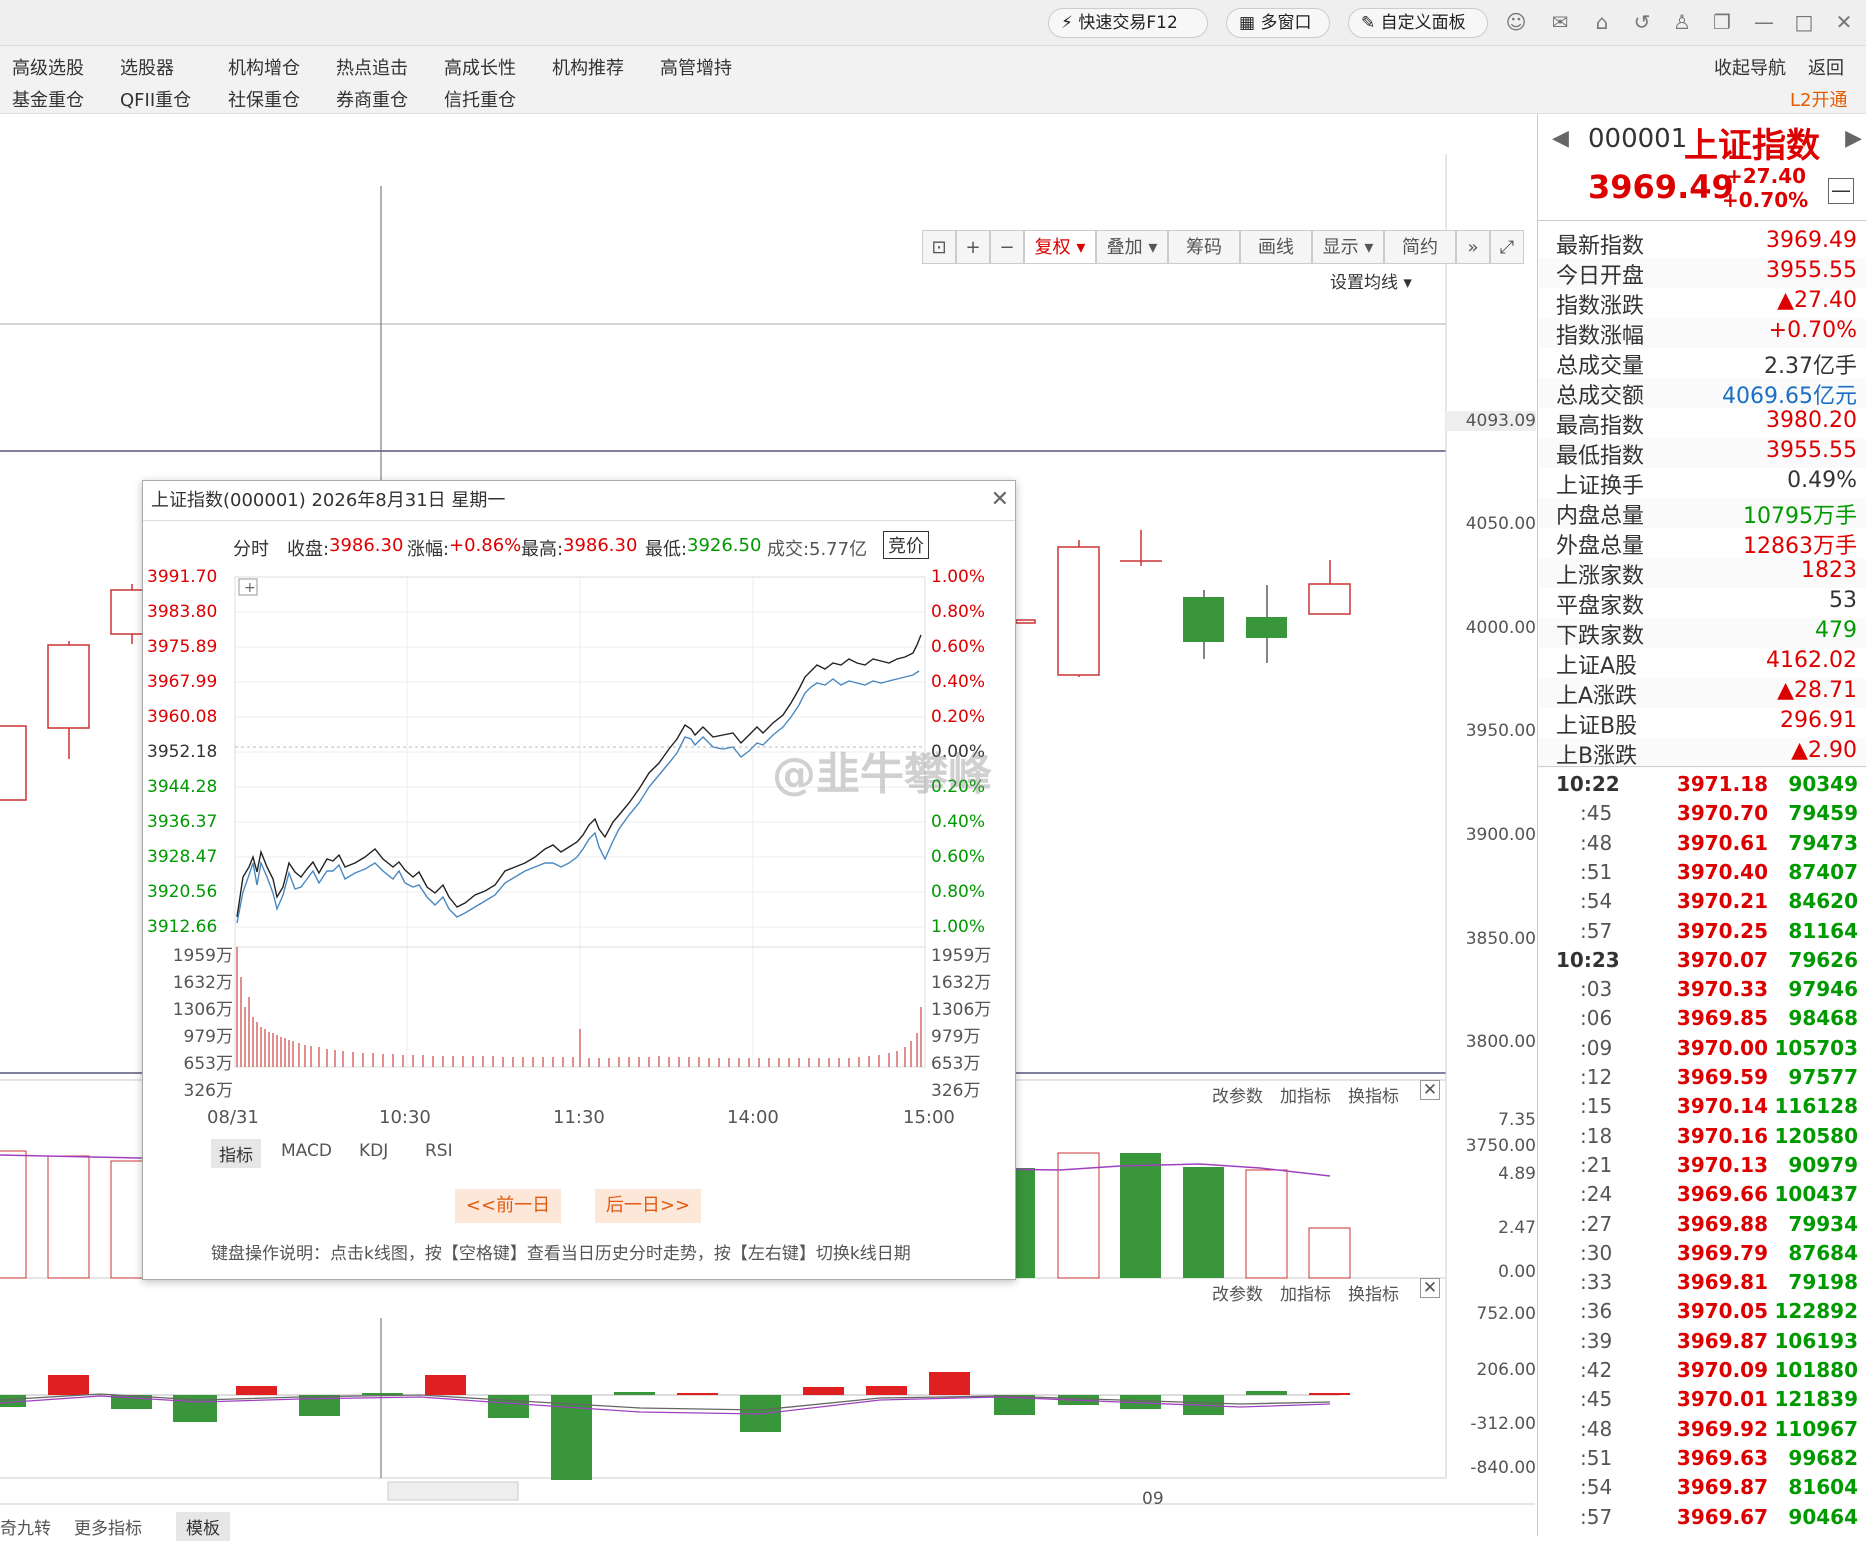 This screenshot has width=1866, height=1541. What do you see at coordinates (264, 99) in the screenshot?
I see `nav-item: 社保重仓` at bounding box center [264, 99].